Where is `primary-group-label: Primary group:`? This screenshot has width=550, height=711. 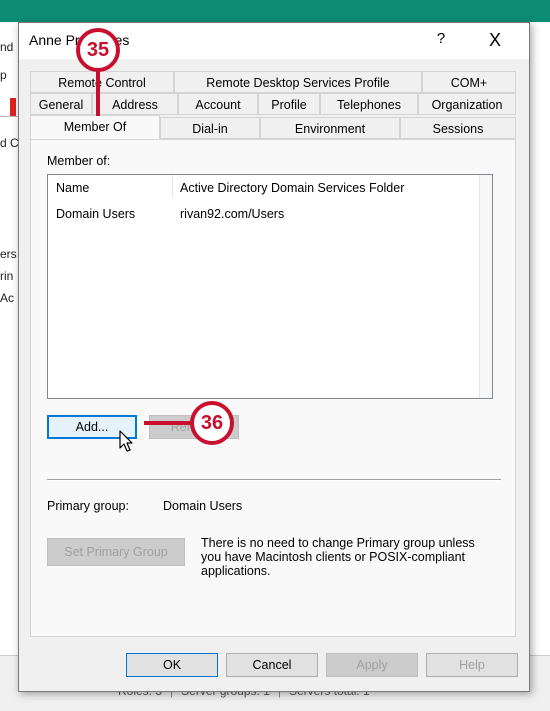
primary-group-label: Primary group: is located at coordinates (88, 506).